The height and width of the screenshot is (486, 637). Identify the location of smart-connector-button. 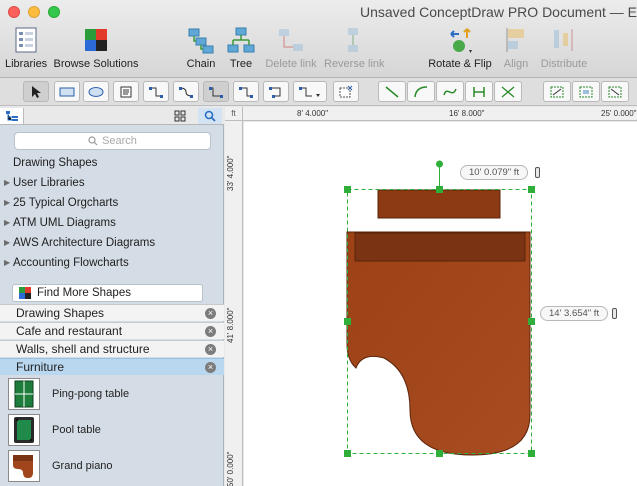
(216, 91).